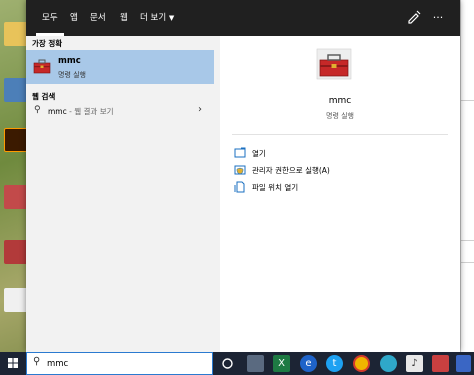 This screenshot has width=474, height=375. Describe the element at coordinates (291, 170) in the screenshot. I see `run-as-admin-label: 관리자 권한으로 실행(A)` at that location.